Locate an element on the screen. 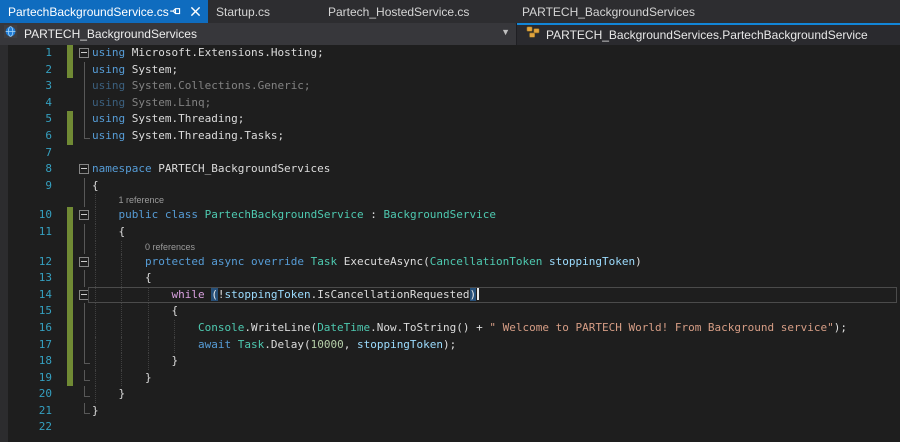 The width and height of the screenshot is (900, 442). codelens-row: 0 references is located at coordinates (450, 247).